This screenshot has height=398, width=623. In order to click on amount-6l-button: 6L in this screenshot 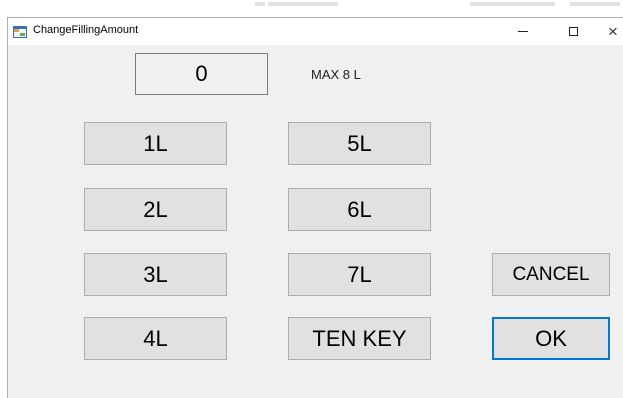, I will do `click(359, 209)`.